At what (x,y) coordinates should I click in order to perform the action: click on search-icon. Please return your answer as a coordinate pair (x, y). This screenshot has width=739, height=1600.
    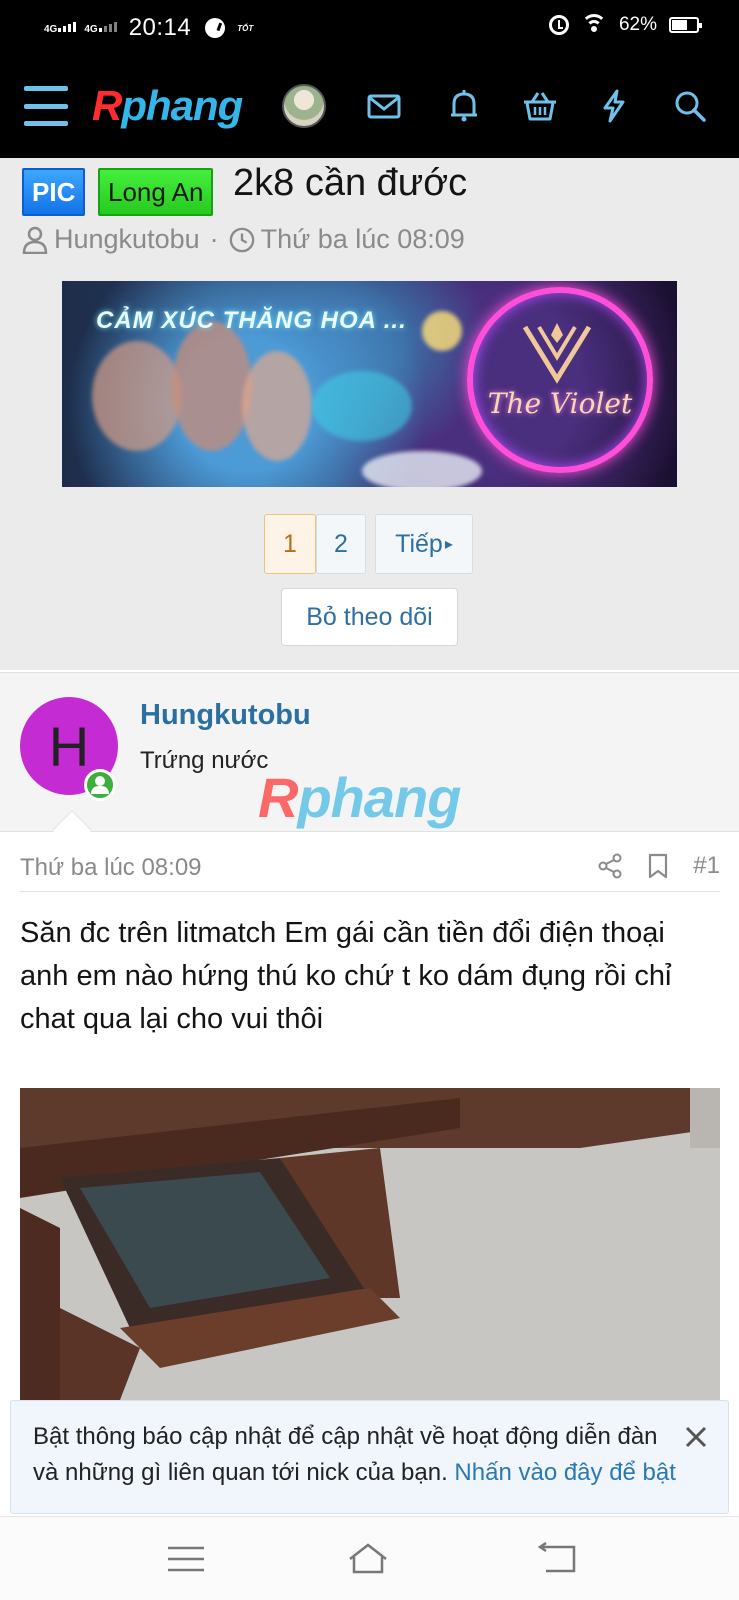
    Looking at the image, I should click on (690, 106).